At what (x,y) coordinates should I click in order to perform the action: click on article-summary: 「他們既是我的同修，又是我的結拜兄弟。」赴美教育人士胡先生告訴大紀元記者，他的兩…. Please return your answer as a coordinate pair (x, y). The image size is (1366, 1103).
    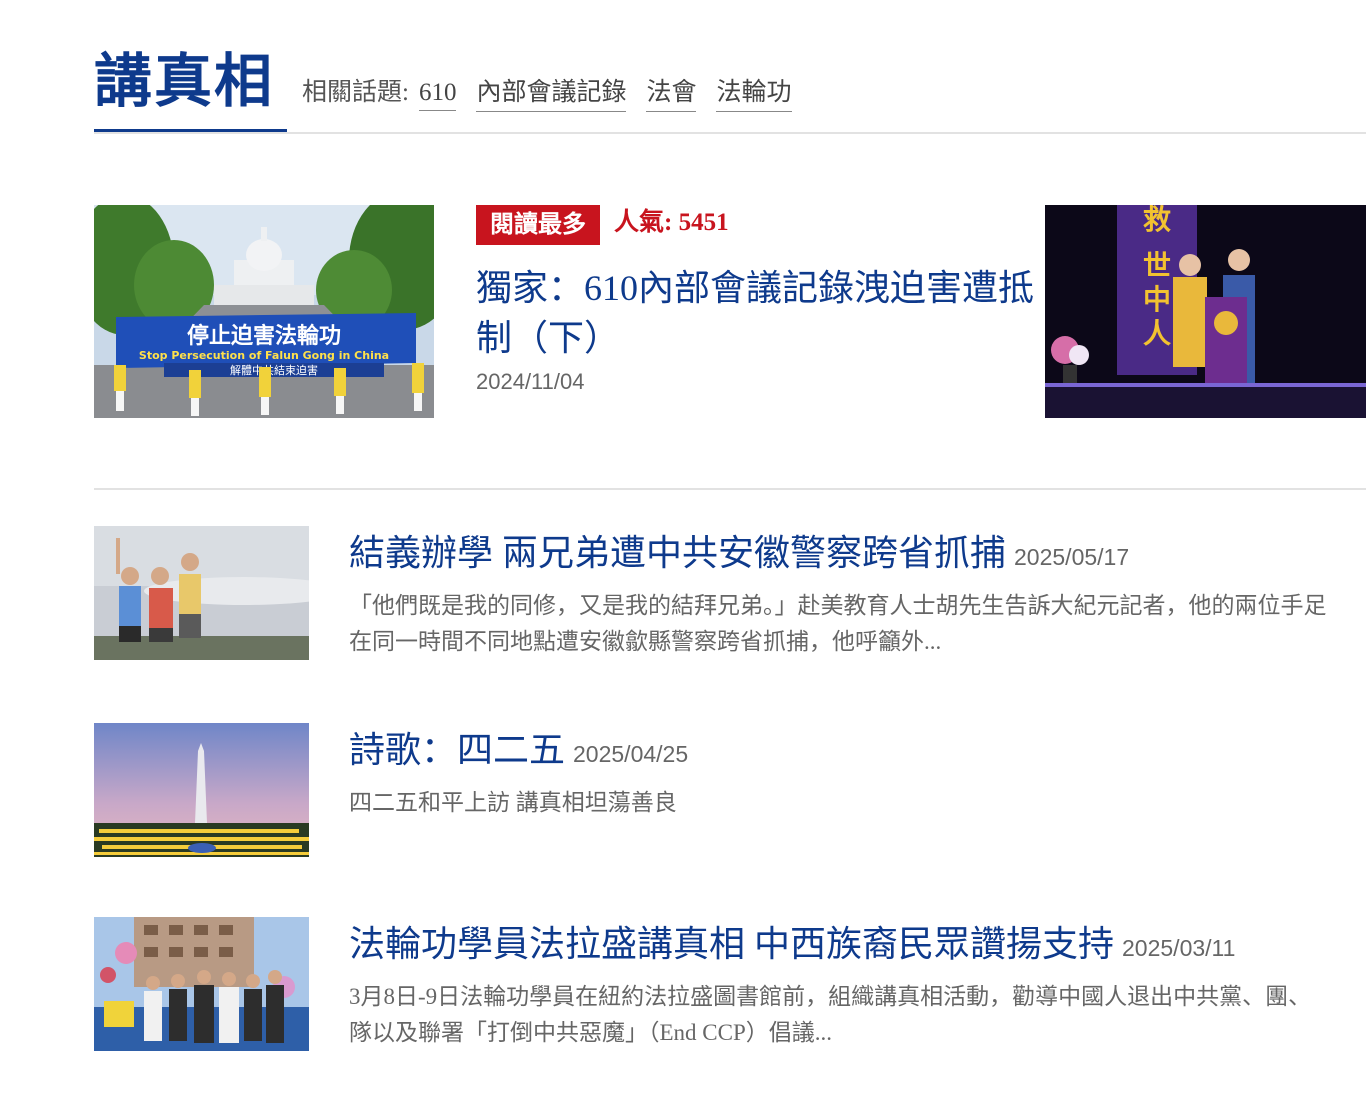
    Looking at the image, I should click on (838, 623).